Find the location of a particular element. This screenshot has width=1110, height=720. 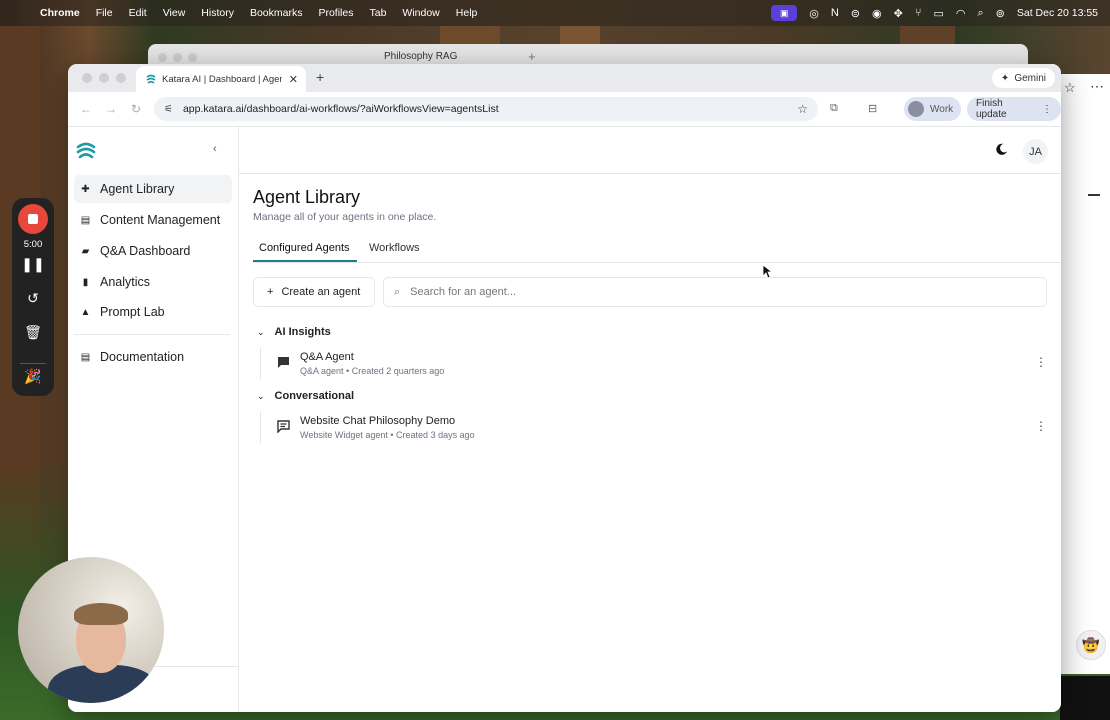

recording-controls: 5:00 ❚❚ ↺ 🗑 🎉 is located at coordinates (33, 297).